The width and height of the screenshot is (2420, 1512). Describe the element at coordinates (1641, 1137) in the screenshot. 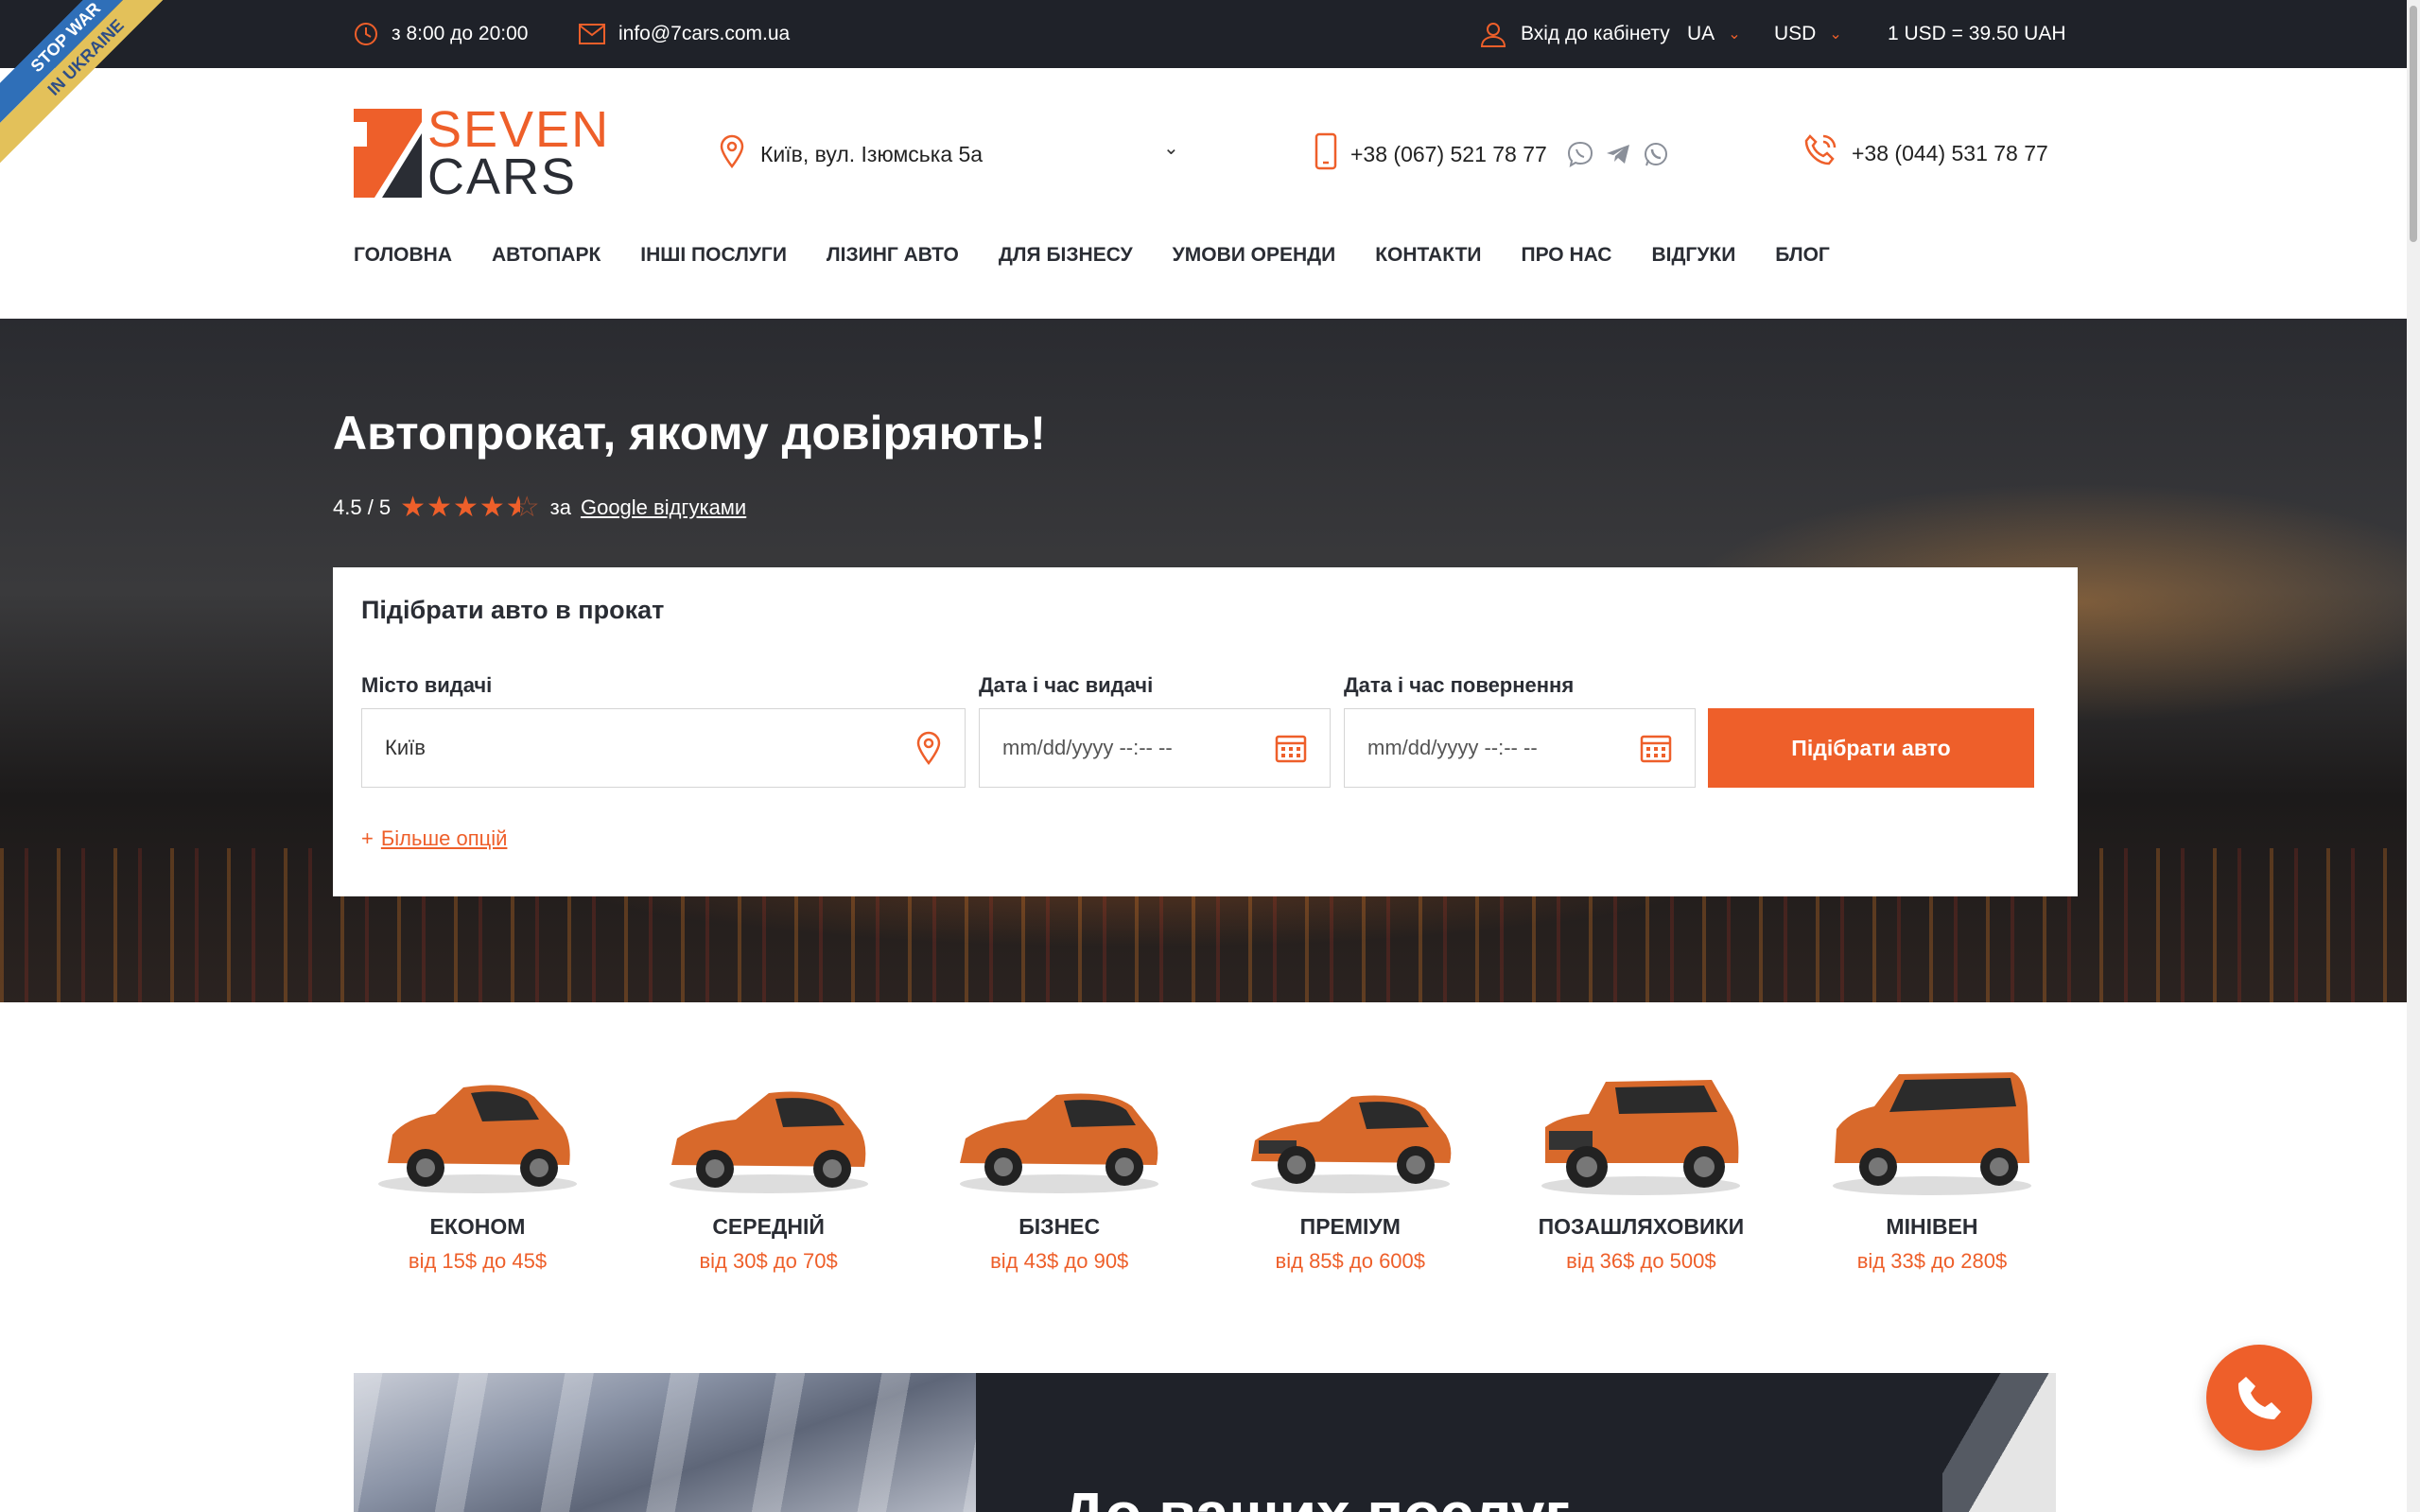

I see `suv-car-icon` at that location.